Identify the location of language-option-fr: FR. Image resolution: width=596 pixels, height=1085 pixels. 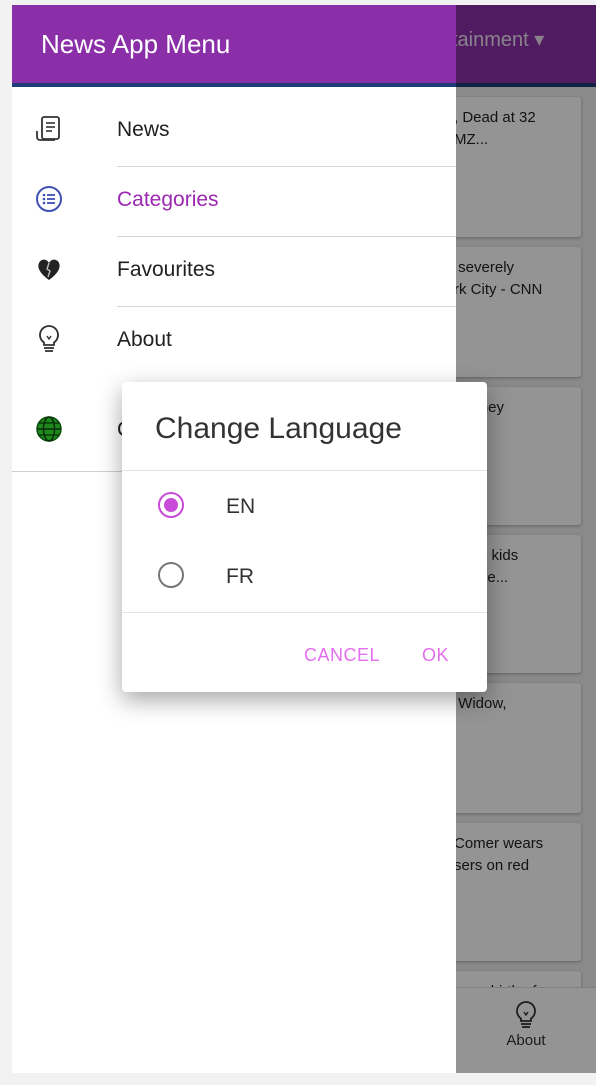
(304, 577).